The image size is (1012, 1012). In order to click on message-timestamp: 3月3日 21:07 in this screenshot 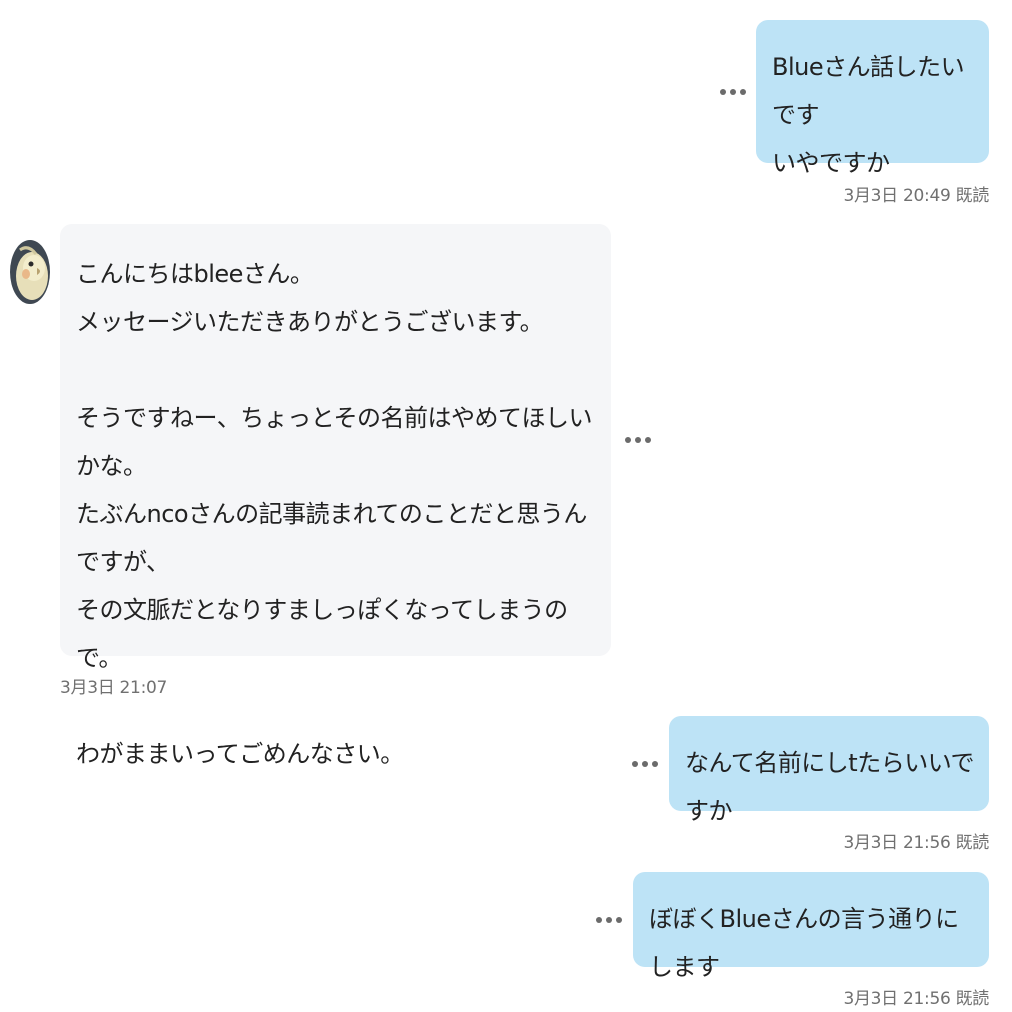, I will do `click(114, 688)`.